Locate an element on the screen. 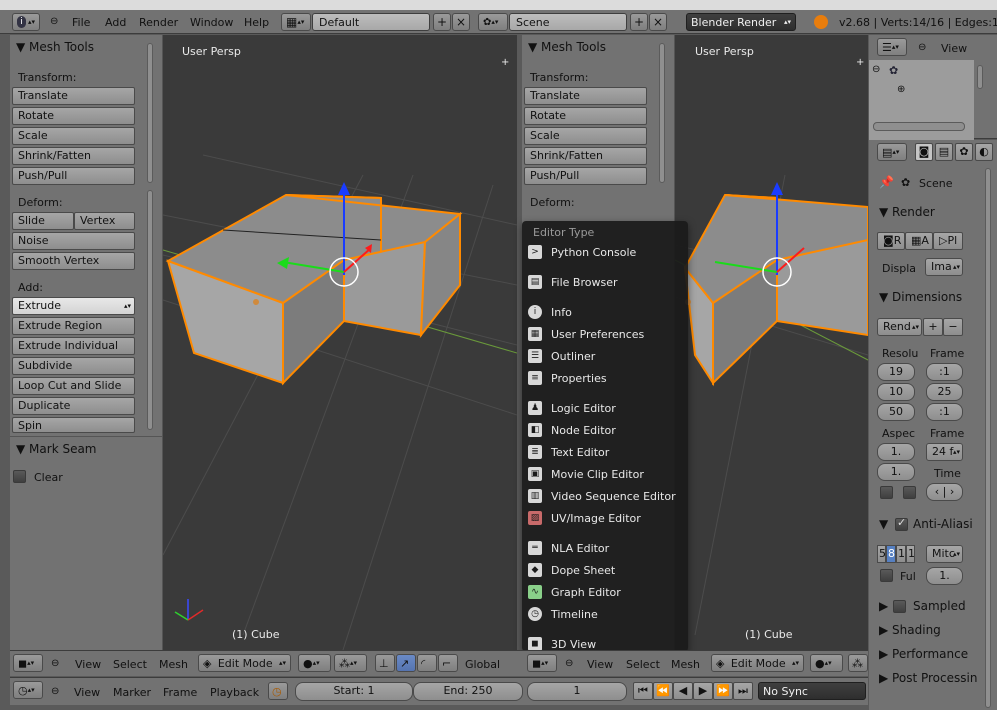 The width and height of the screenshot is (997, 710). mode-select-right: ◈ Edit Mode ▴▾ is located at coordinates (757, 663).